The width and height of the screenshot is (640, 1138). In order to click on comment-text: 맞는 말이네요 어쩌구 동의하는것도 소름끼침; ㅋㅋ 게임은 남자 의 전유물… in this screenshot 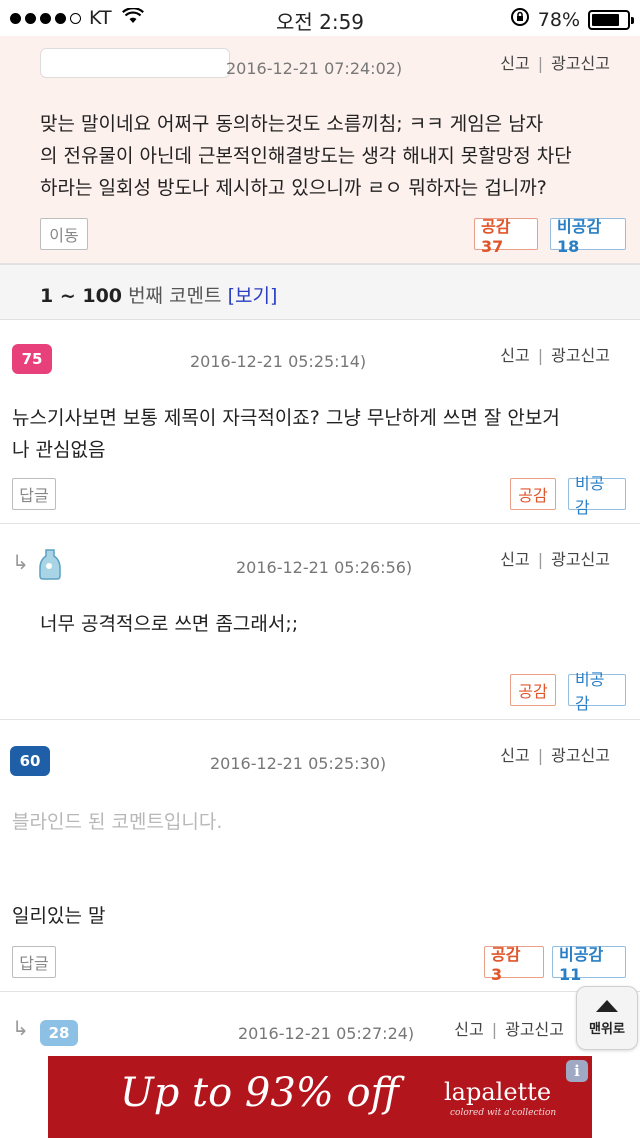, I will do `click(306, 156)`.